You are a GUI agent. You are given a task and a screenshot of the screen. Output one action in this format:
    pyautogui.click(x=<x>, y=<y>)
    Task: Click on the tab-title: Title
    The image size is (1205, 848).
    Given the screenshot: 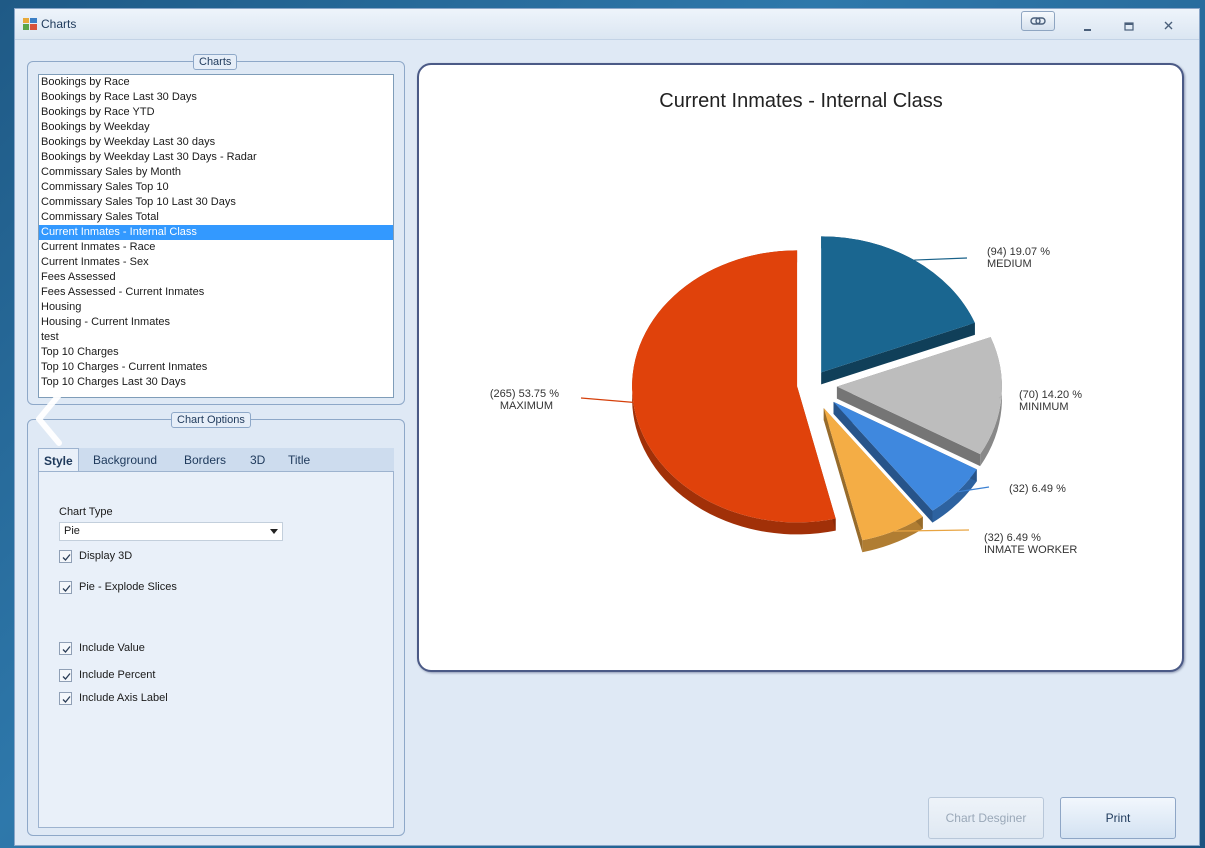 What is the action you would take?
    pyautogui.click(x=299, y=459)
    